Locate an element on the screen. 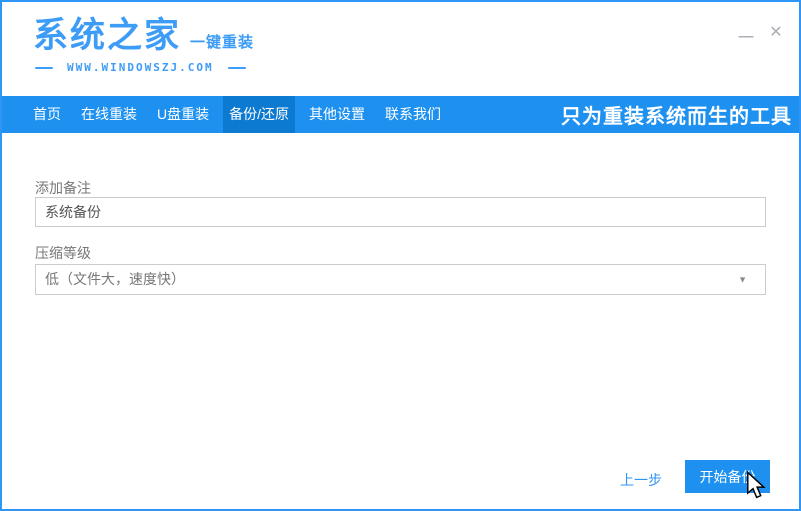  dropdown-arrow-icon: ▼ is located at coordinates (742, 279).